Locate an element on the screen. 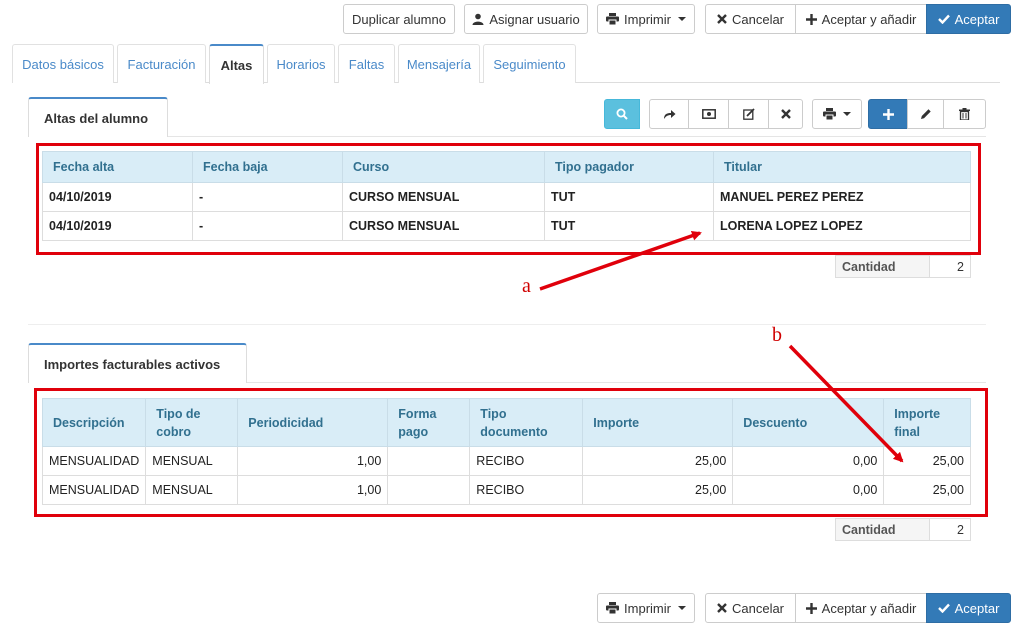 The width and height of the screenshot is (1016, 629). cancel-button: Cancelar is located at coordinates (750, 19).